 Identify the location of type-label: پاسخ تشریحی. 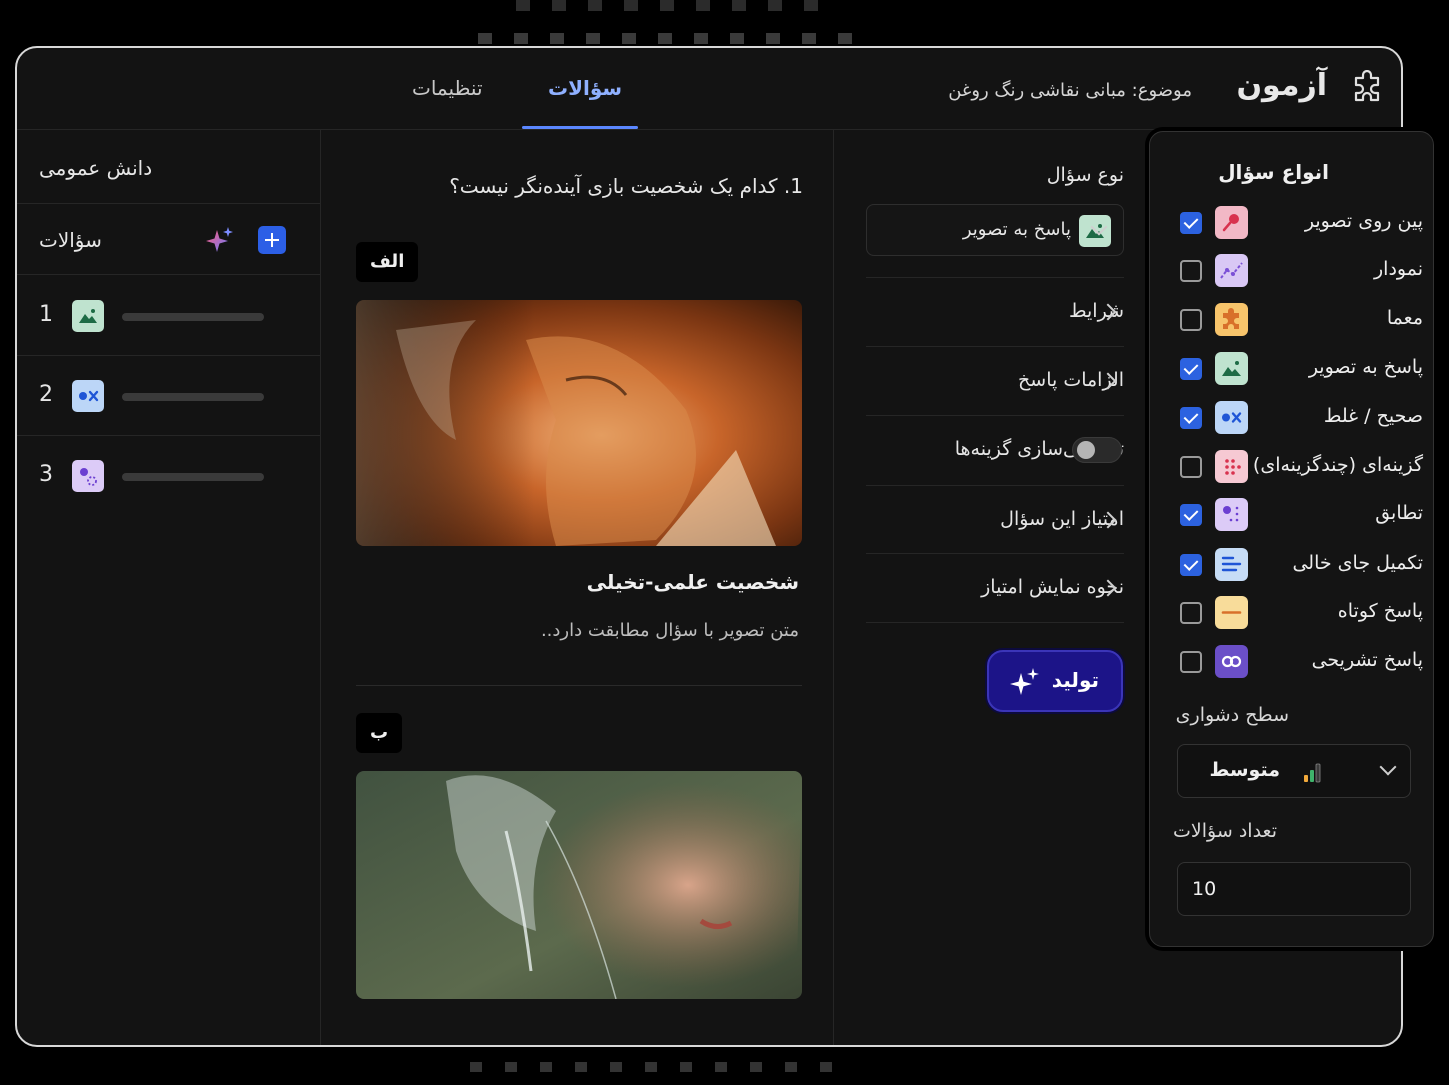
(1367, 660).